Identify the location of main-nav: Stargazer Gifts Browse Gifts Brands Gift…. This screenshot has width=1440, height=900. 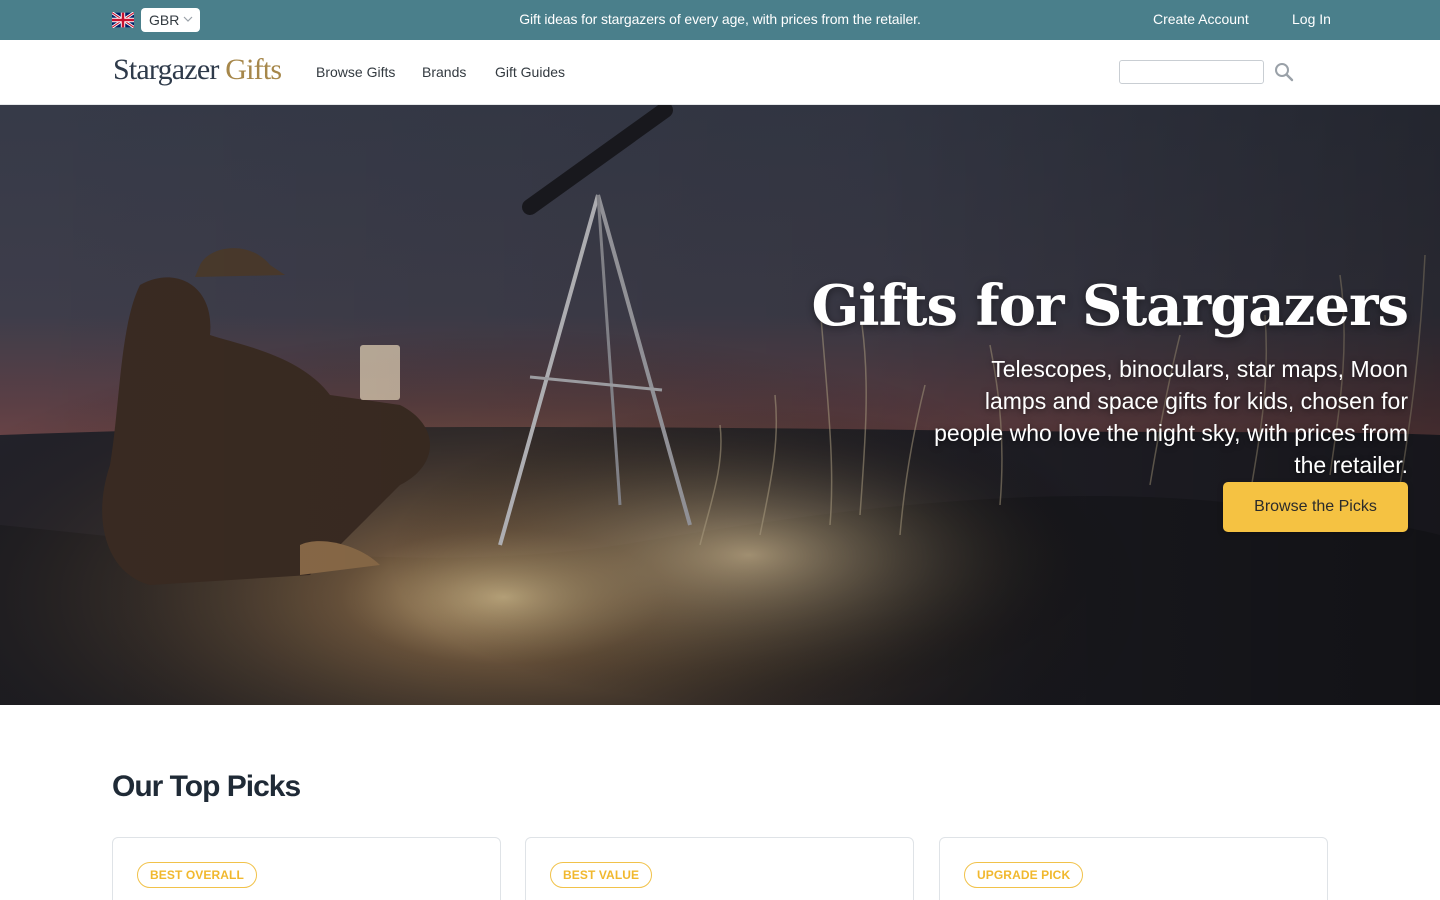
(720, 72).